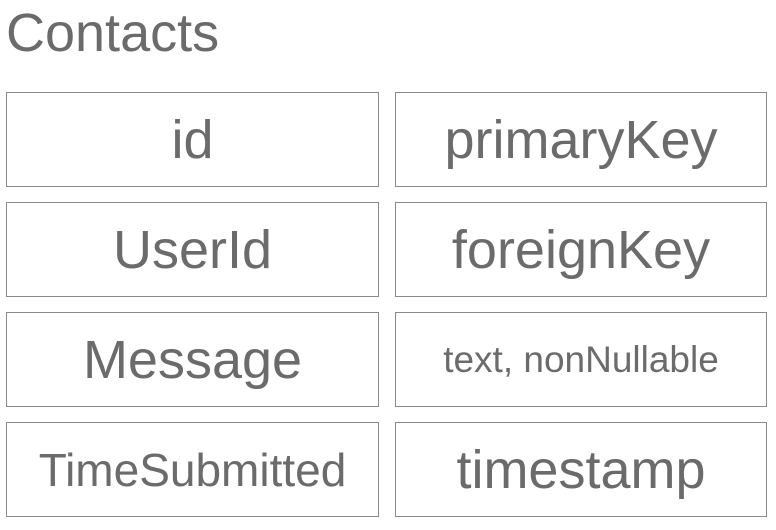  I want to click on field-name-cell: Message, so click(192, 359).